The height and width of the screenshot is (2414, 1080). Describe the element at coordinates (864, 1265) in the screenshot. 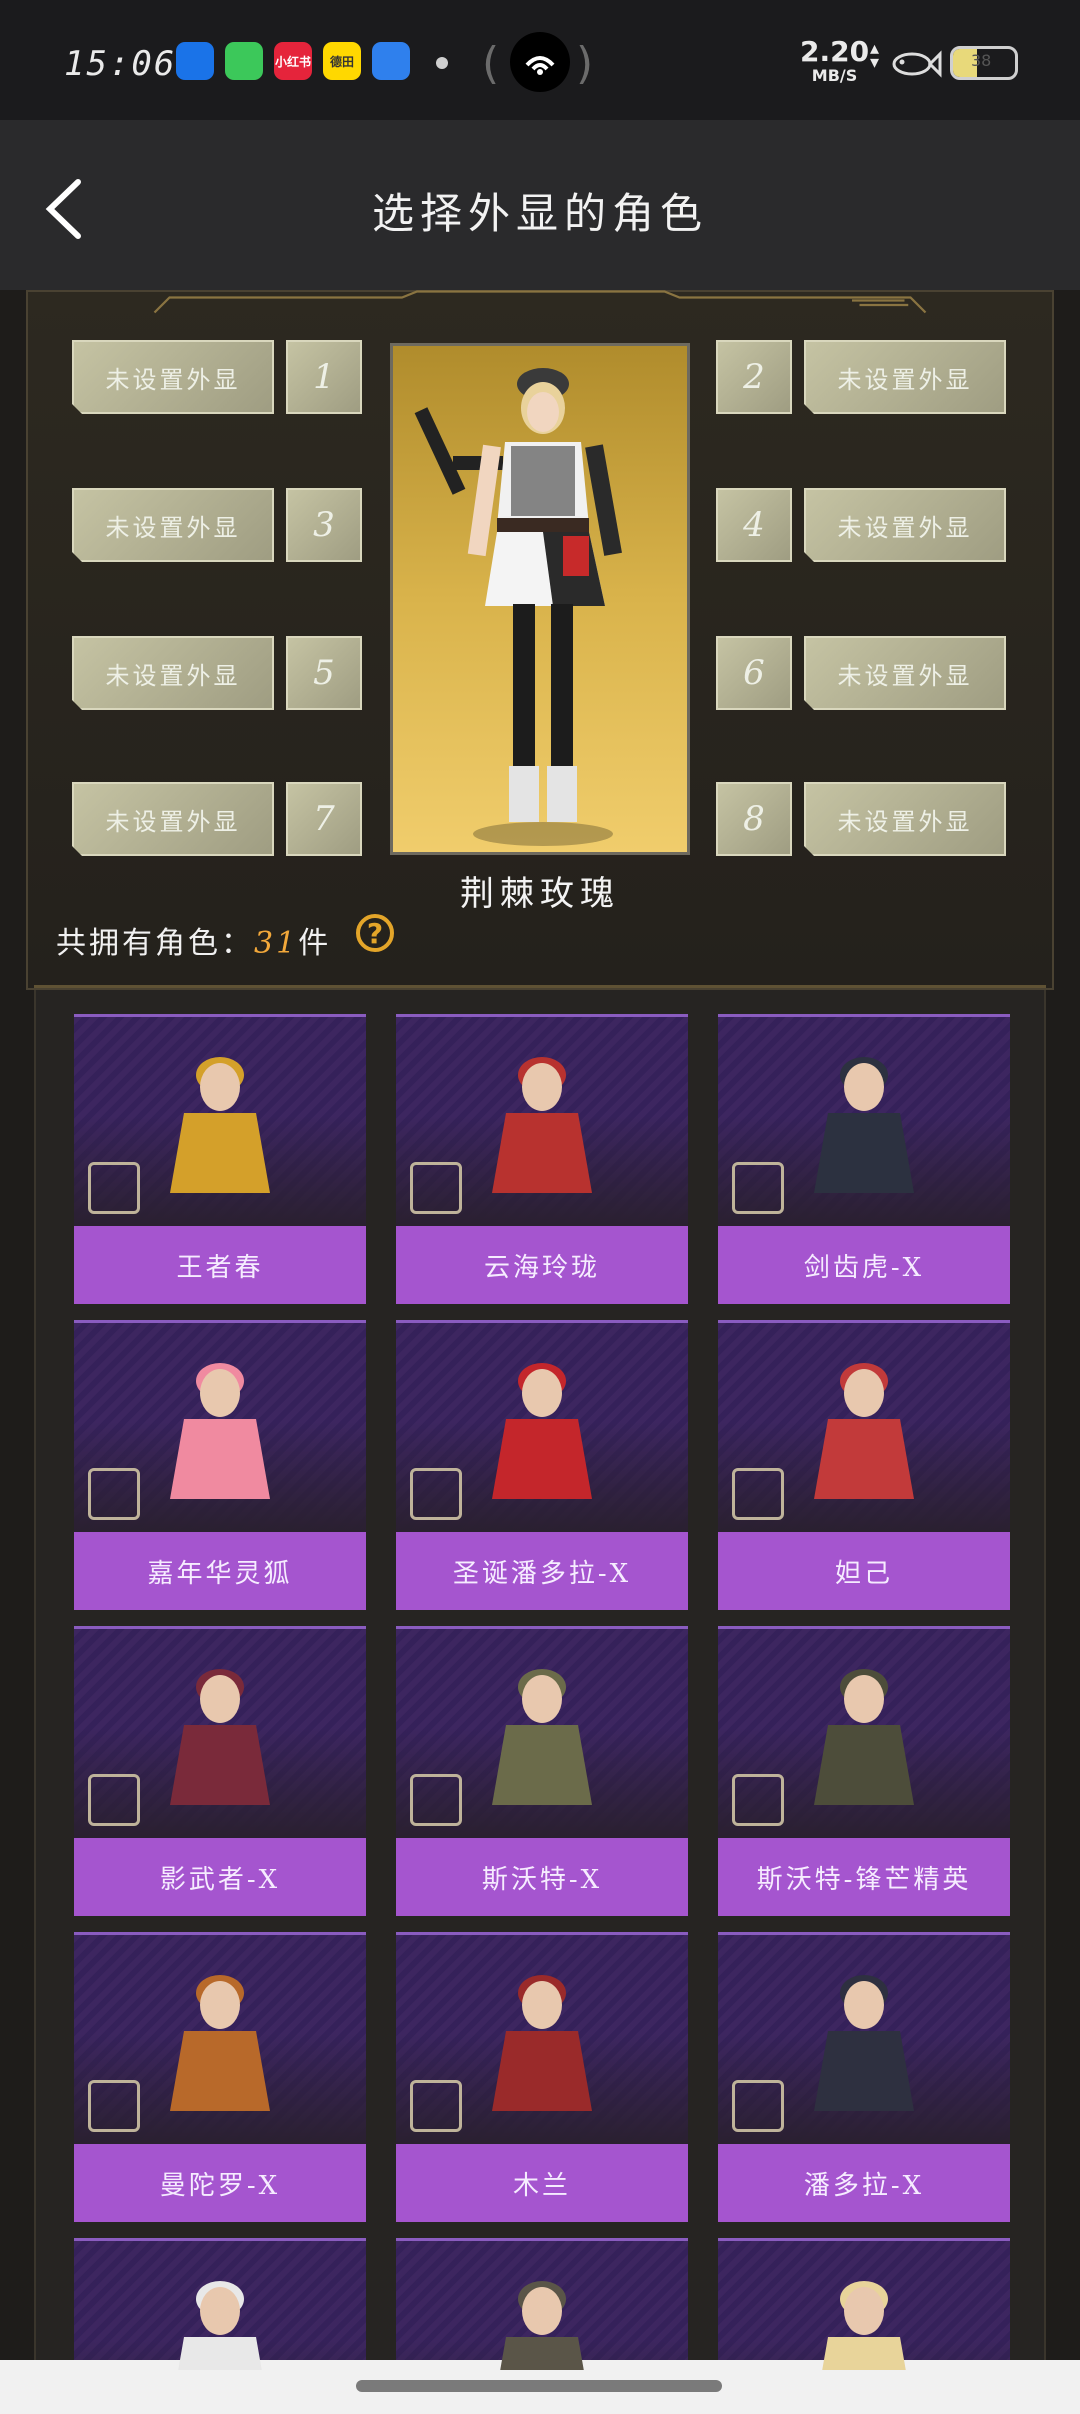

I see `character-name: 剑齿虎-X` at that location.